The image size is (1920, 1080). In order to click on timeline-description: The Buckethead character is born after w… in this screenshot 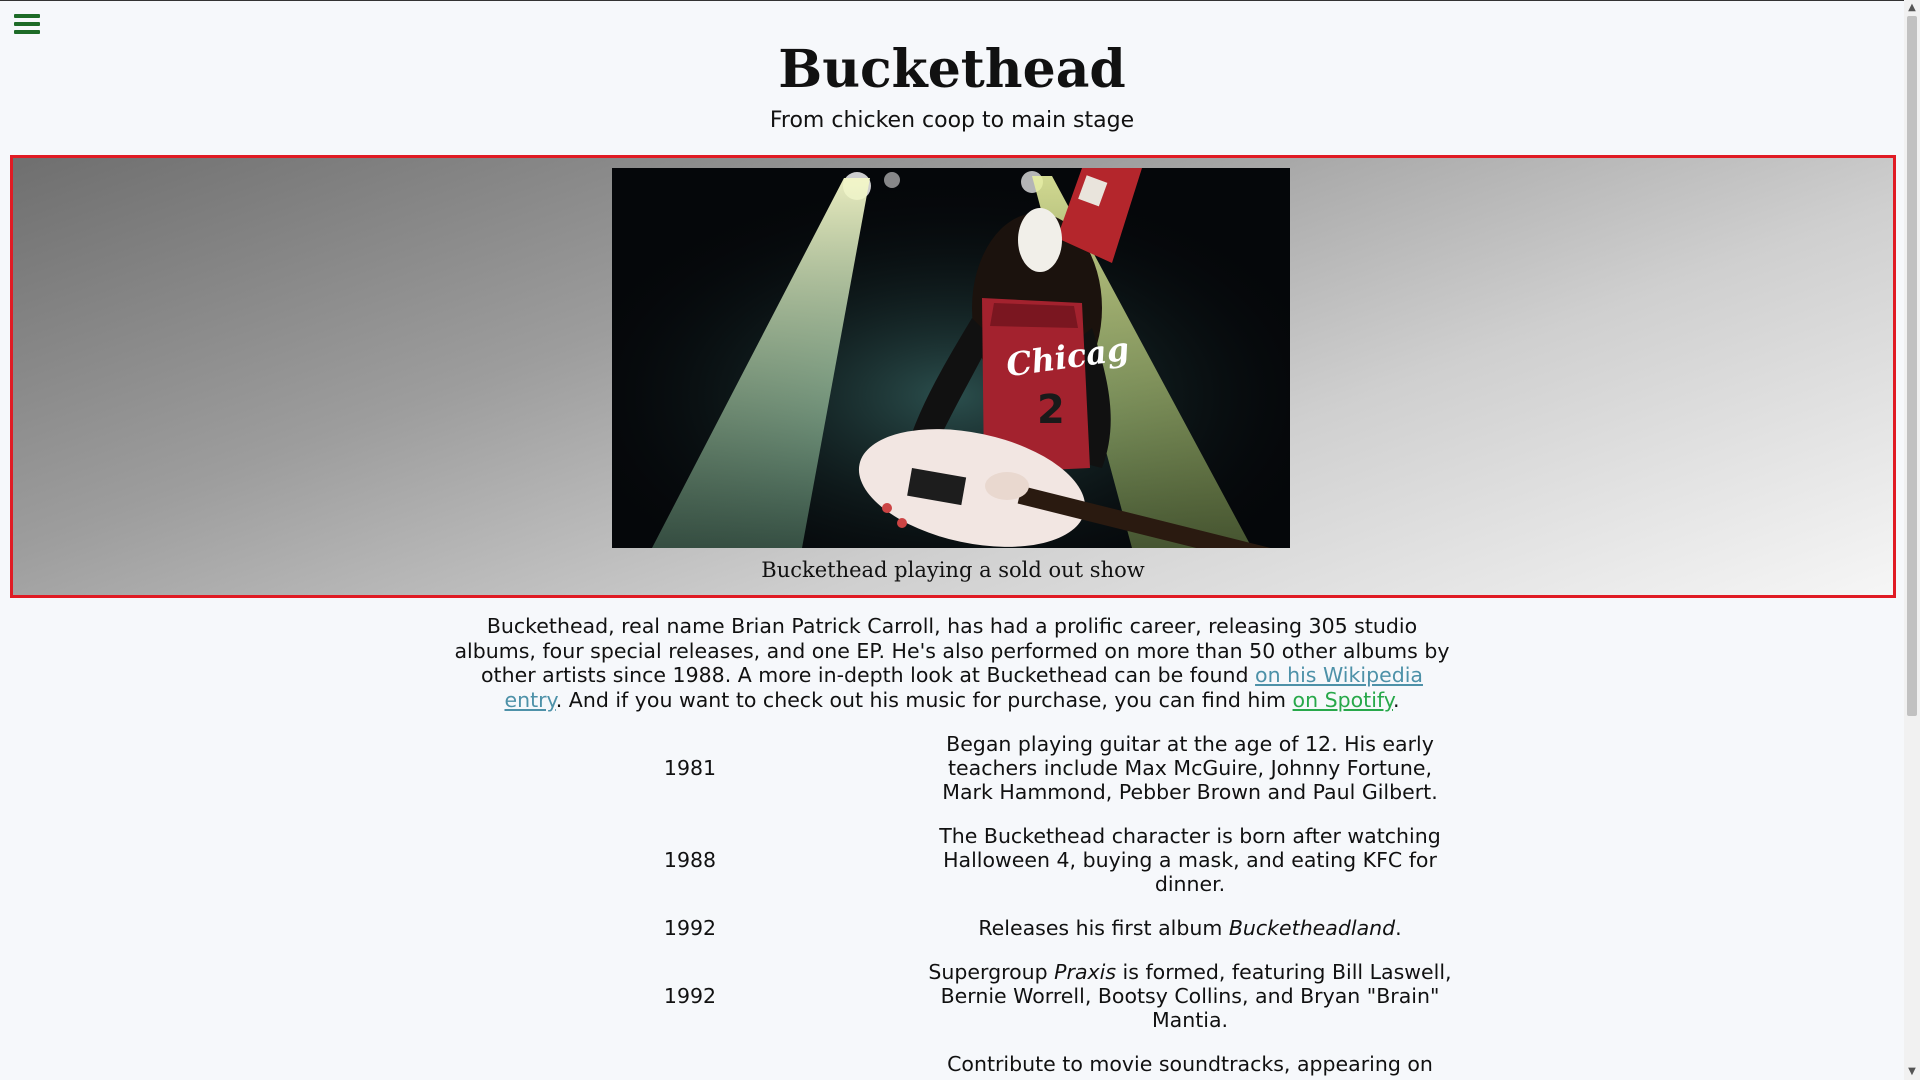, I will do `click(1190, 860)`.